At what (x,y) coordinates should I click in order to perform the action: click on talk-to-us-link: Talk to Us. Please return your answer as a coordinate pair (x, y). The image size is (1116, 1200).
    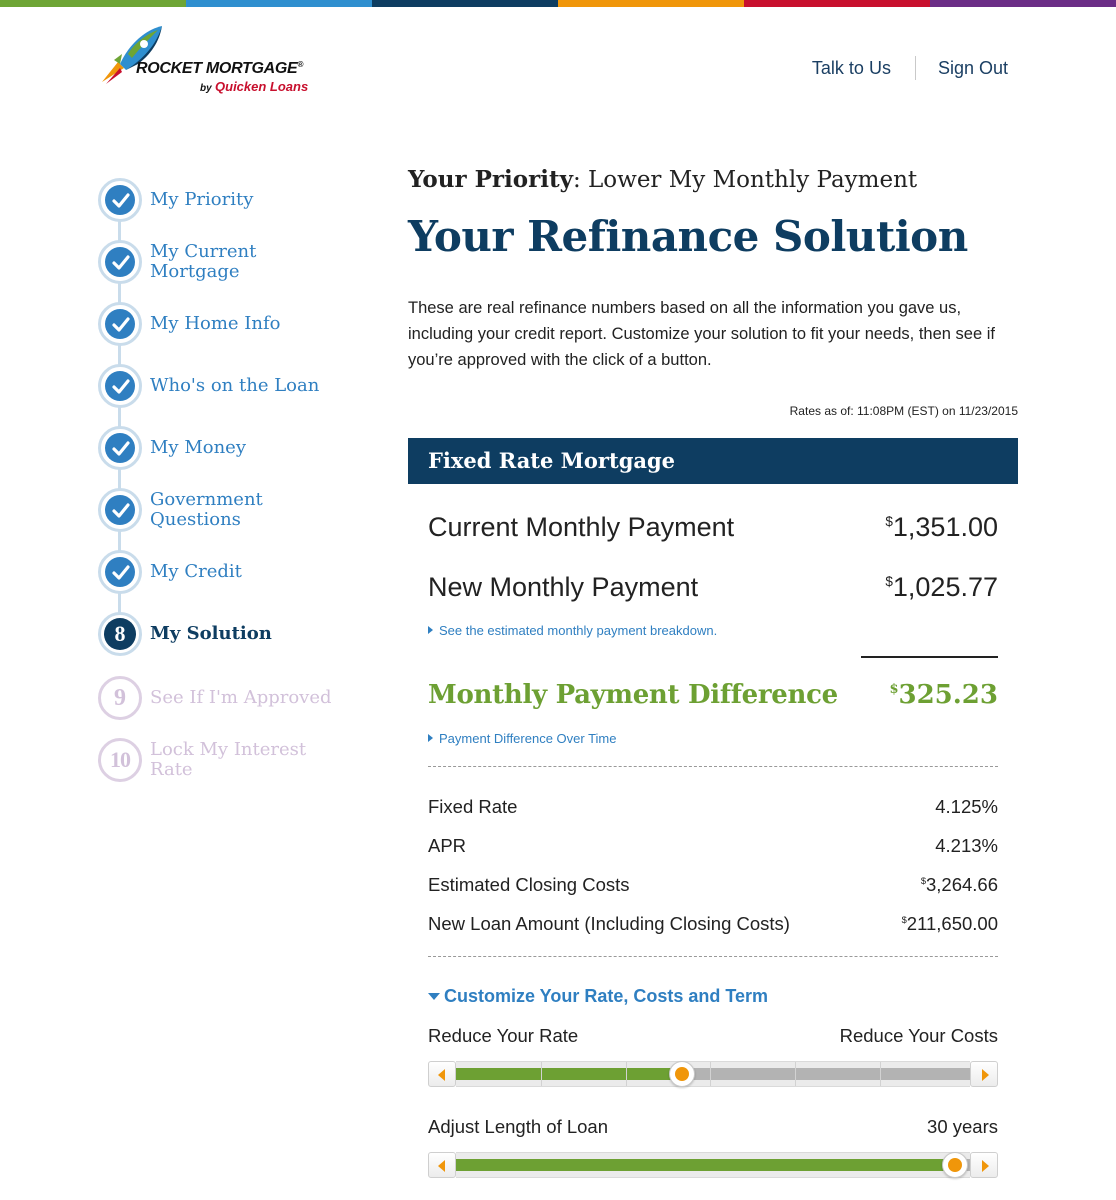
    Looking at the image, I should click on (851, 68).